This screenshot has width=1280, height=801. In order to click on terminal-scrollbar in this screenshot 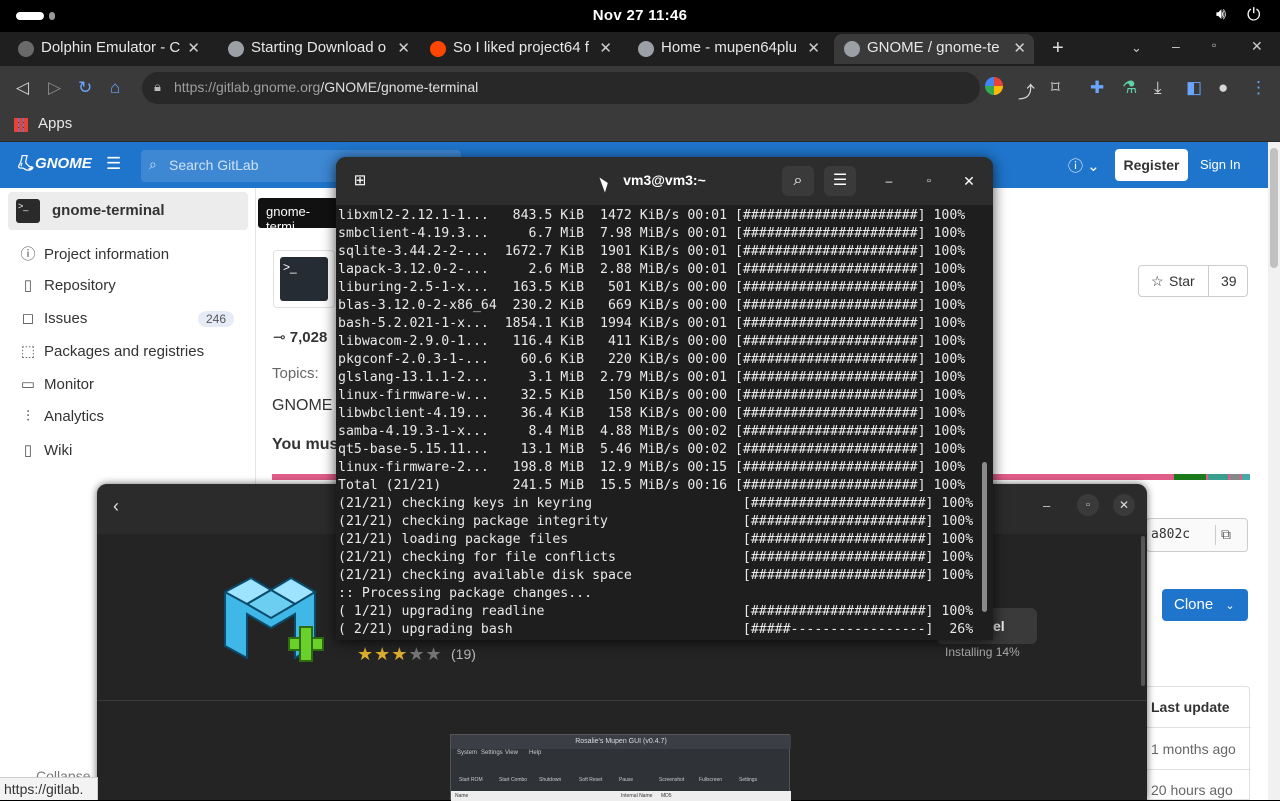, I will do `click(984, 537)`.